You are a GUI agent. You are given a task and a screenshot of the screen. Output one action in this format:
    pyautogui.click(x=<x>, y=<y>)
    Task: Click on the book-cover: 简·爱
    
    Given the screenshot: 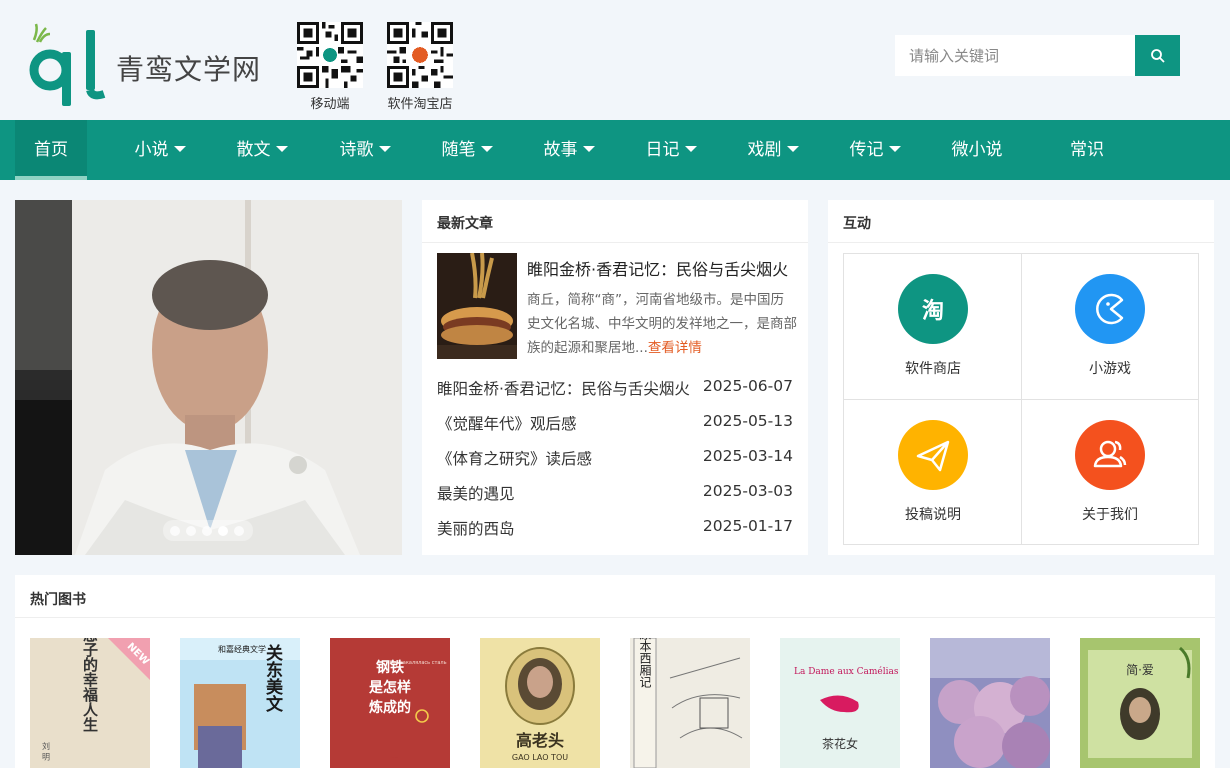 What is the action you would take?
    pyautogui.click(x=1140, y=703)
    